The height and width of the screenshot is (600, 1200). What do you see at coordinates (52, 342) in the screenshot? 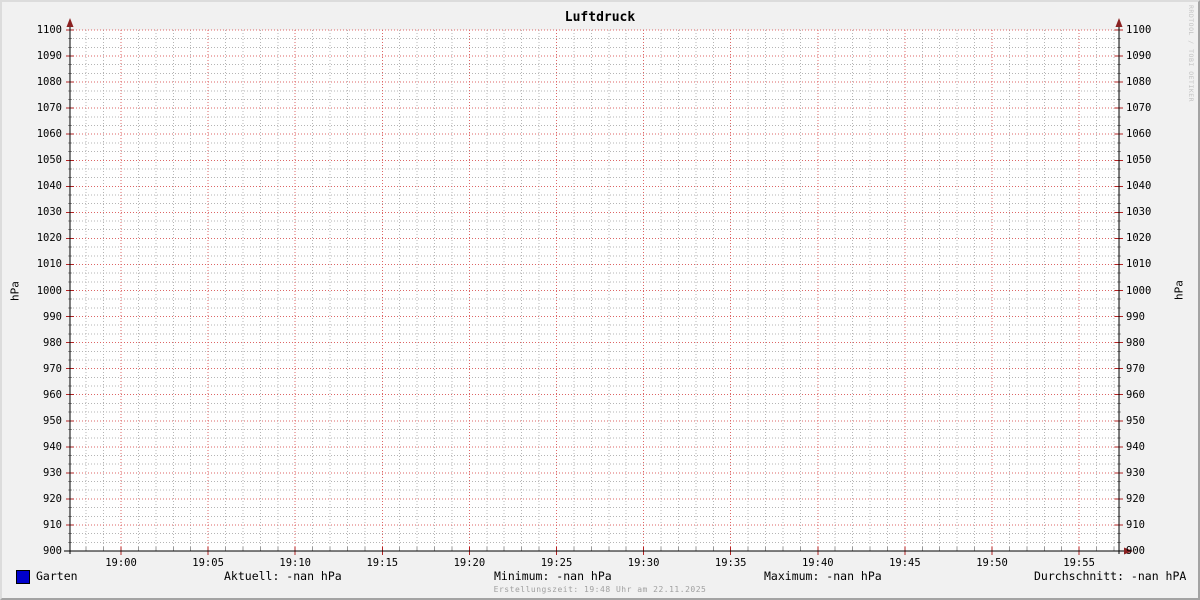
I see `y-tick-label-left: 980` at bounding box center [52, 342].